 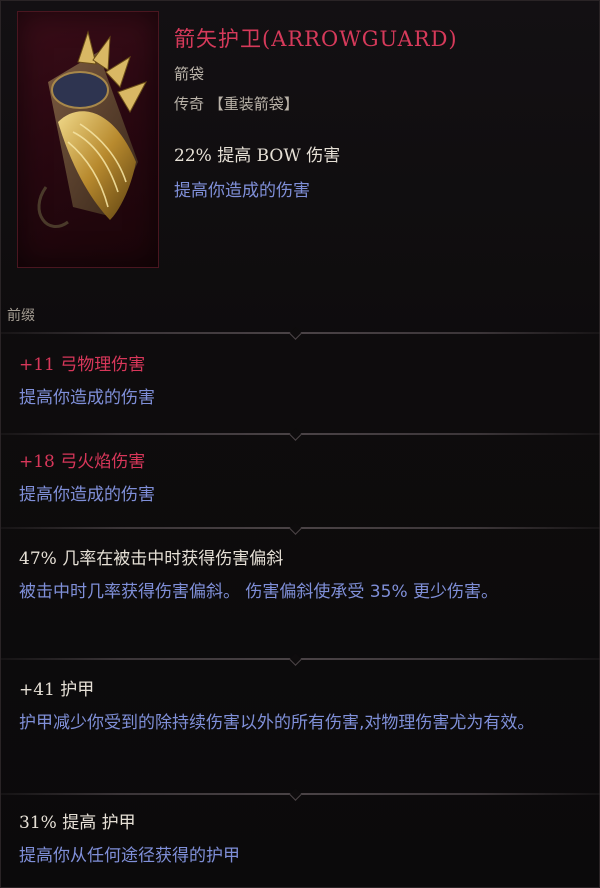 I want to click on affix-row: +41 护甲 护甲减少你受到的除持续伤害以外的所有伤害,对物理伤害尤为有效。, so click(x=304, y=708).